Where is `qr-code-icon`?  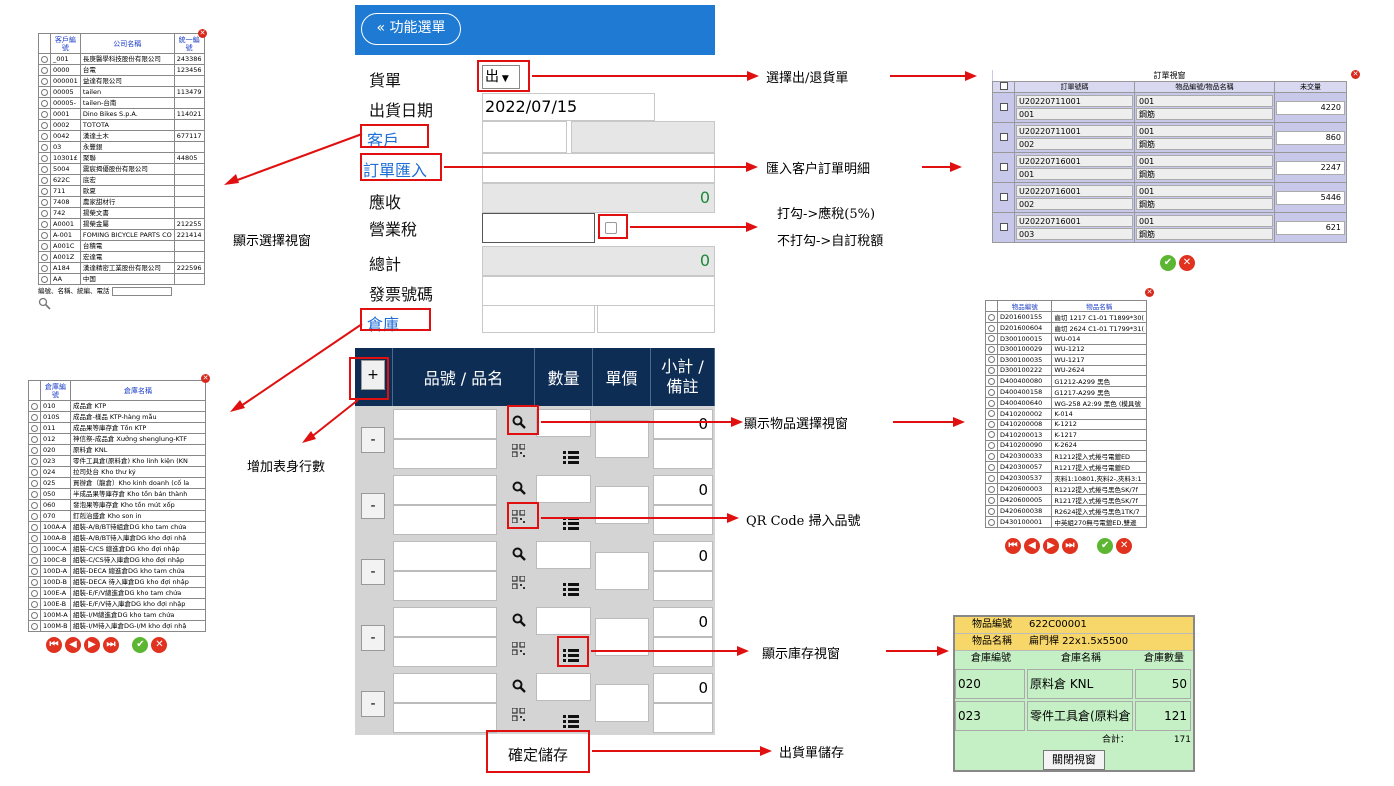
qr-code-icon is located at coordinates (518, 648).